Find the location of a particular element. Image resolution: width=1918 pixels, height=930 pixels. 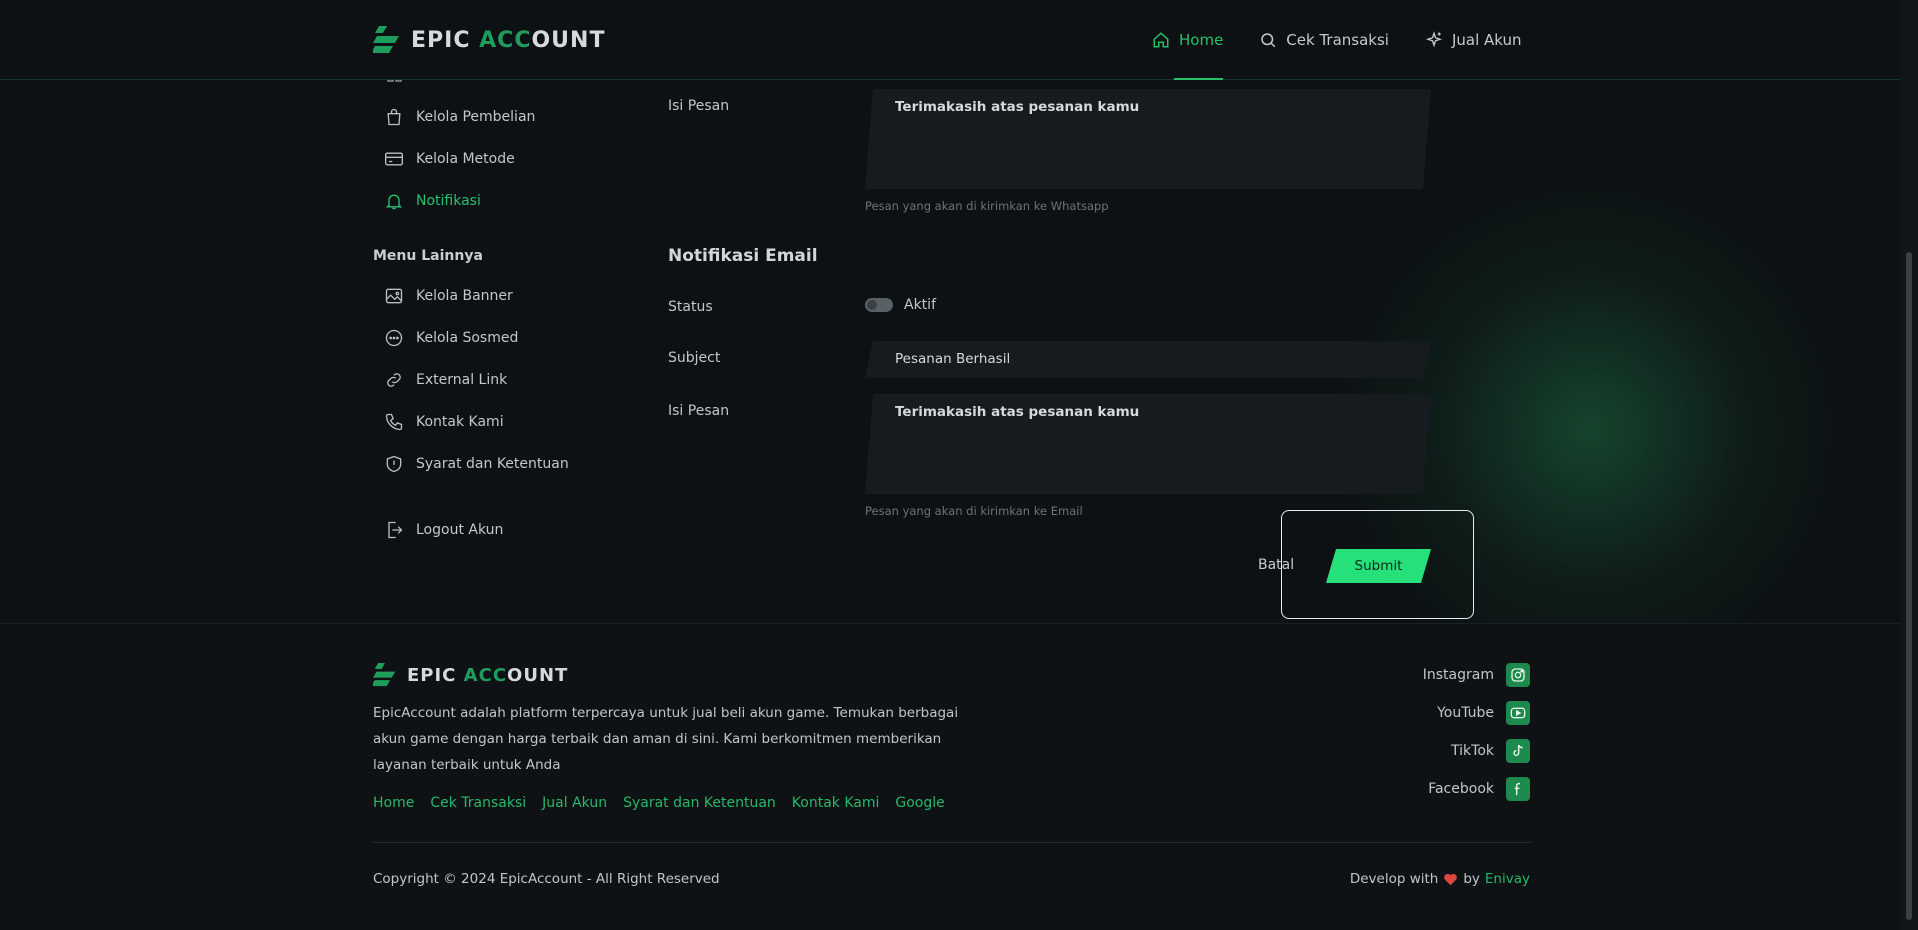

sidebar-item-kelola-metode: Kelola Metode is located at coordinates (449, 159).